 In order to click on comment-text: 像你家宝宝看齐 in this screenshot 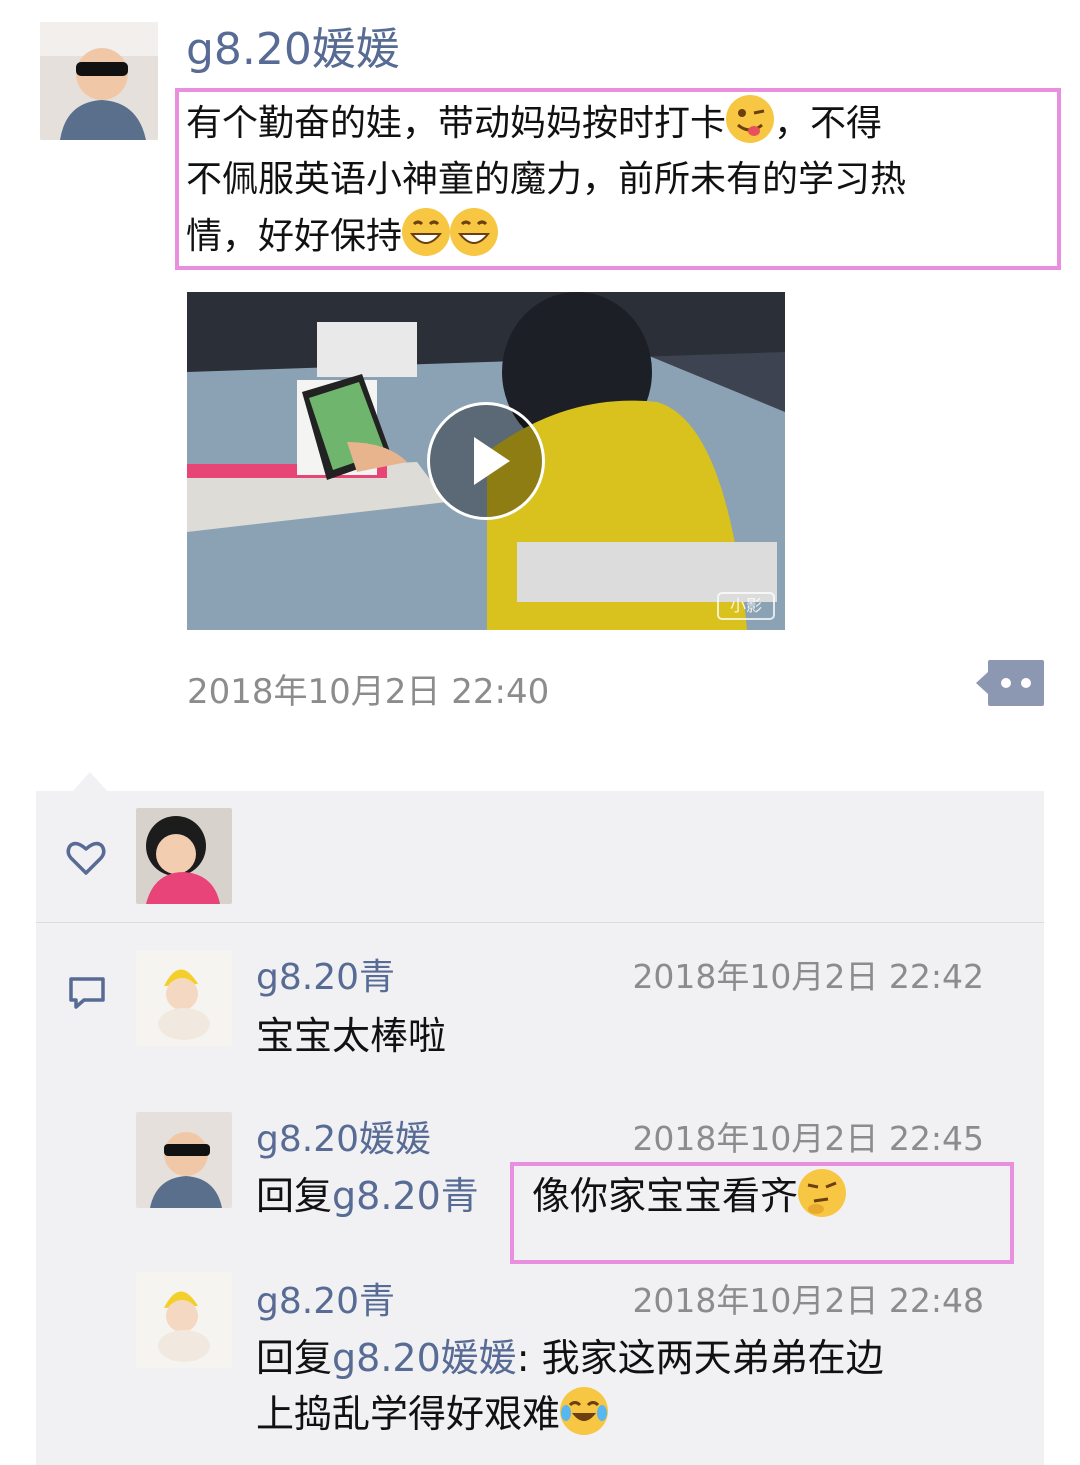, I will do `click(689, 1196)`.